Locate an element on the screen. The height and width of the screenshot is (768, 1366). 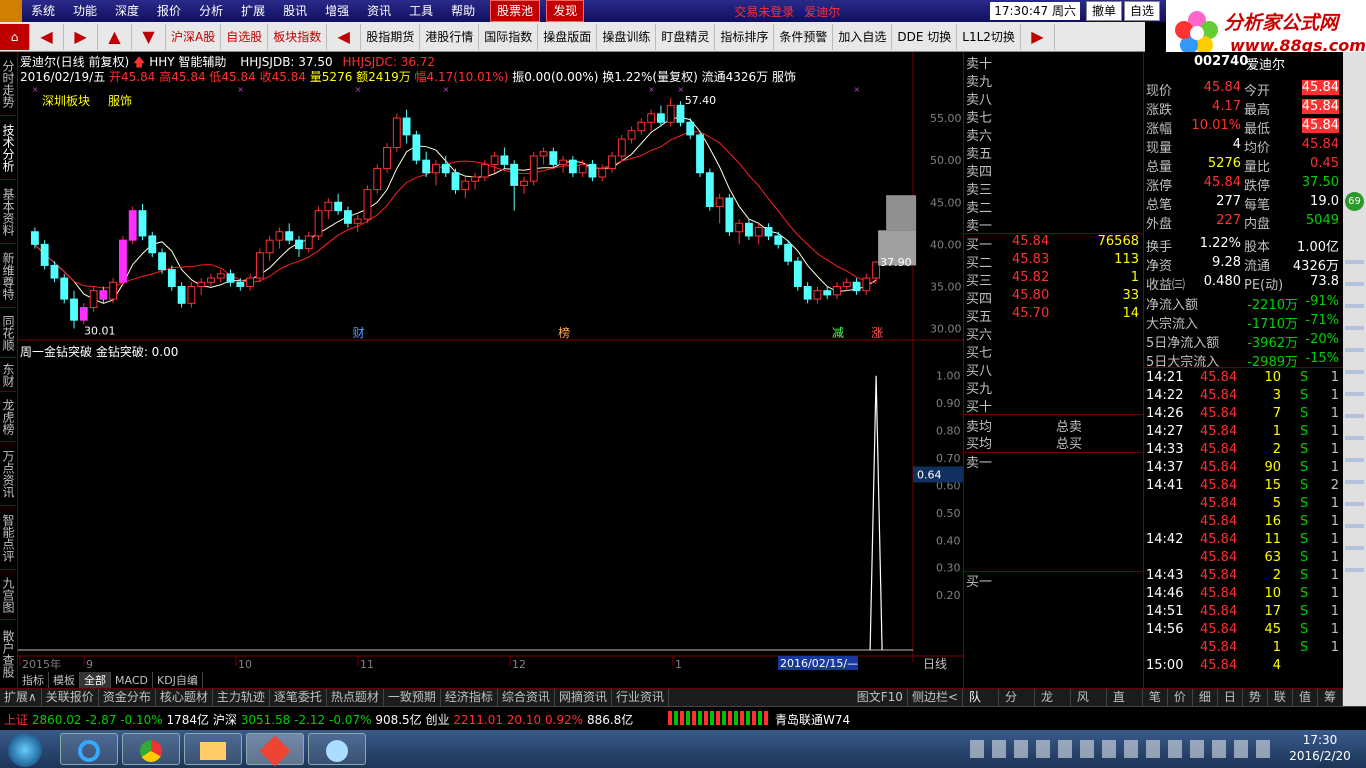
hs-label: 沪深 is located at coordinates (225, 720).